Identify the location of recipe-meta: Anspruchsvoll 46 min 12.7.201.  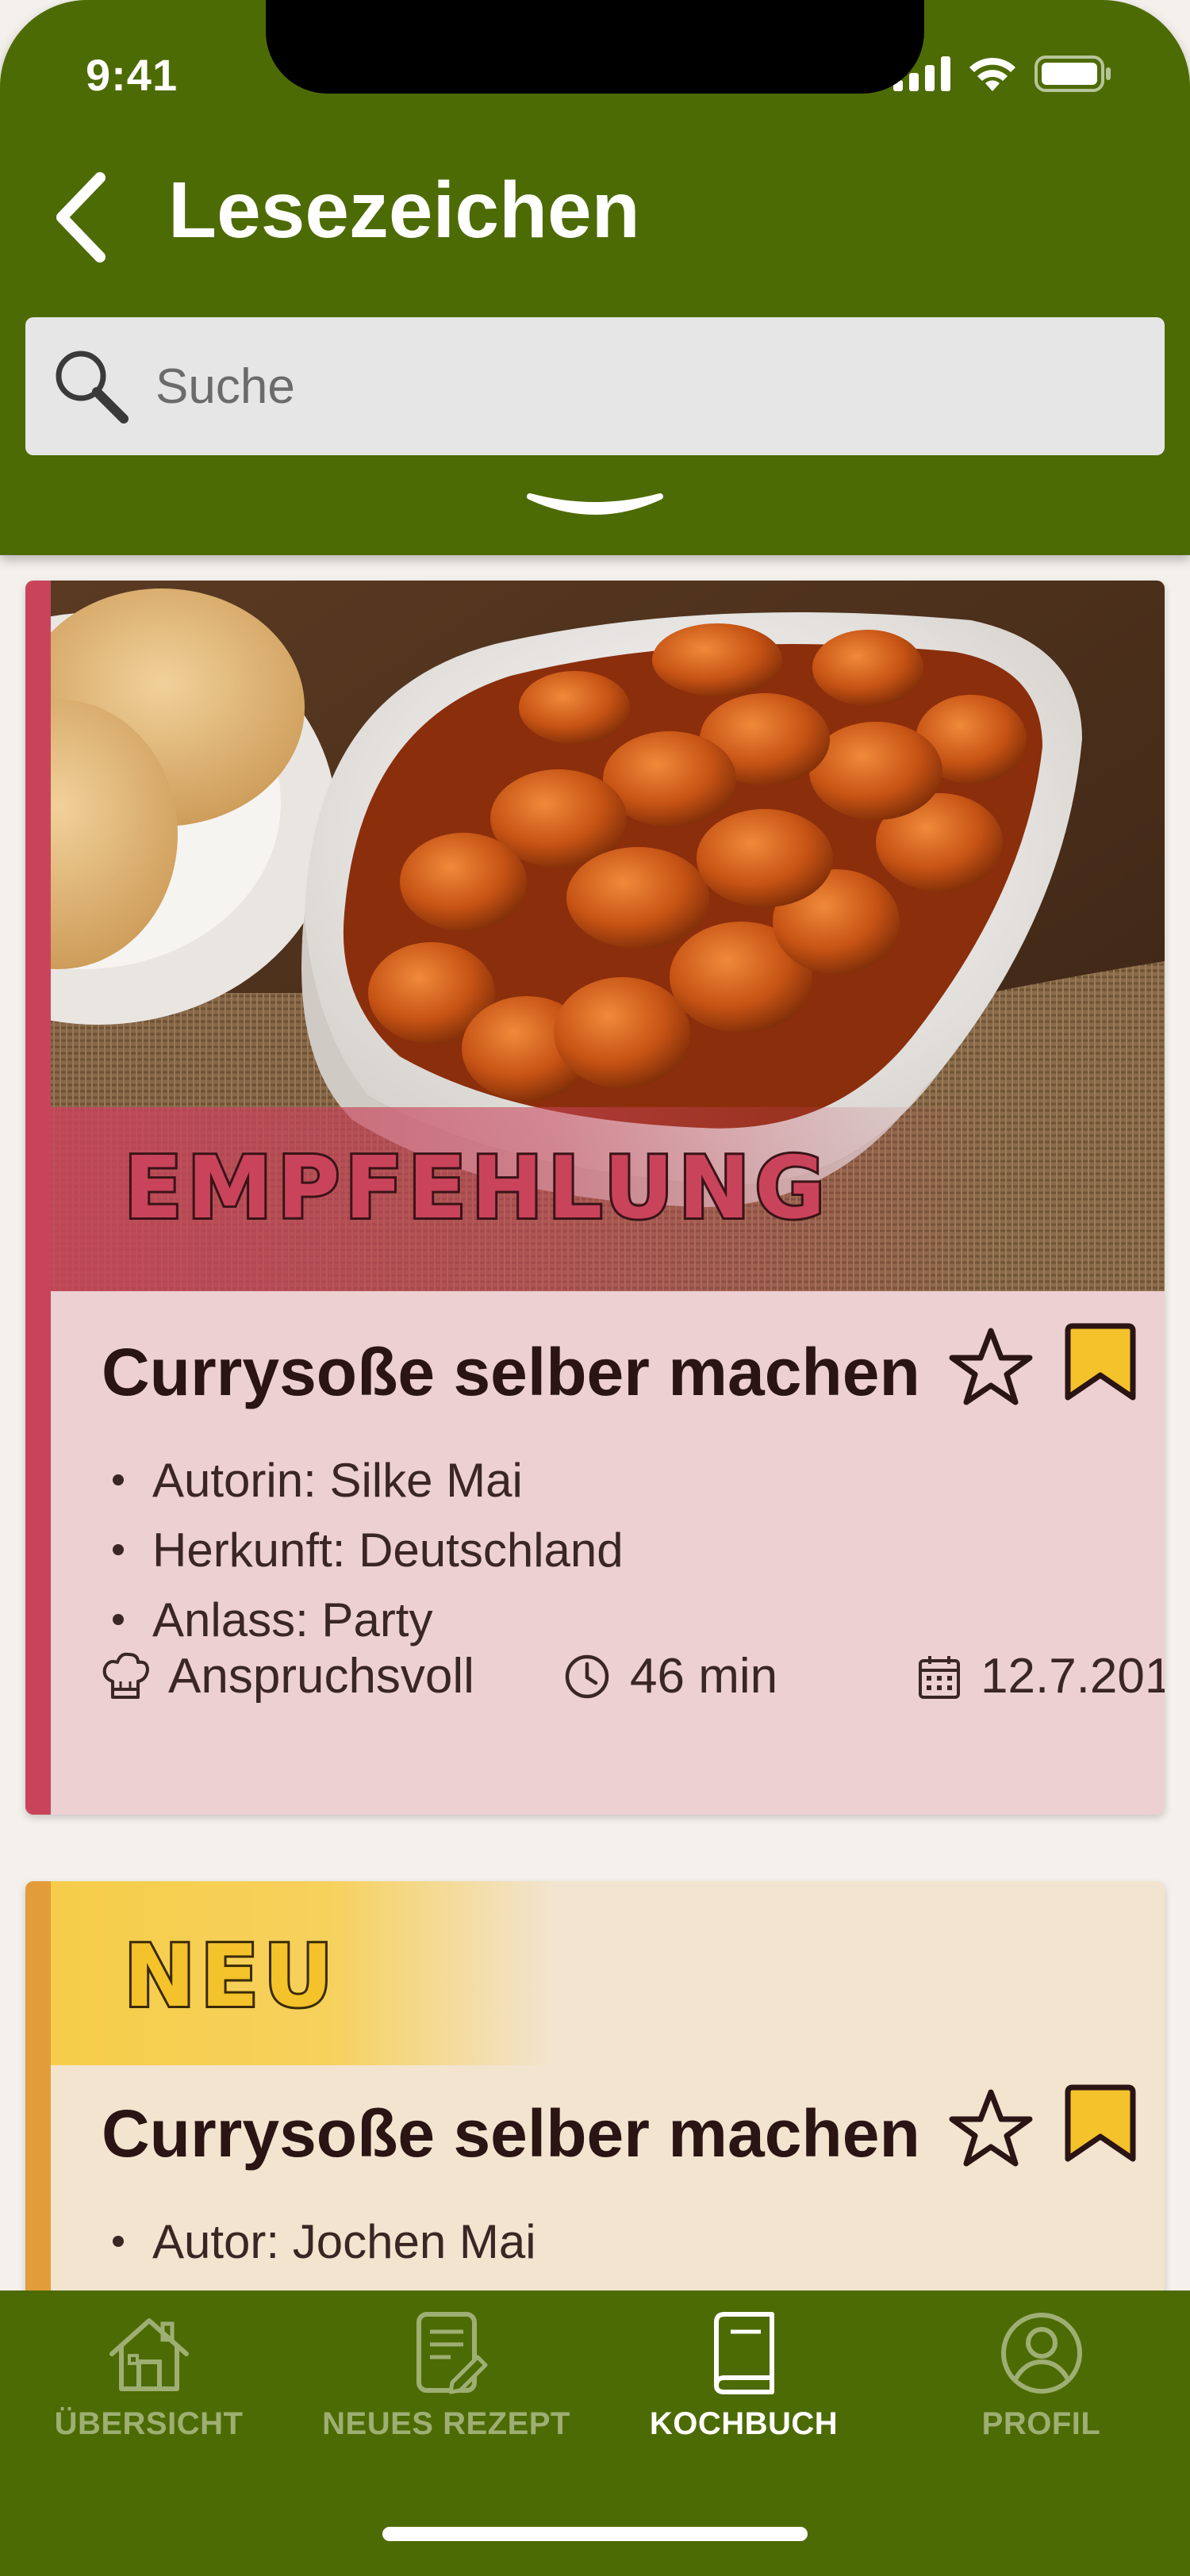
(633, 1684).